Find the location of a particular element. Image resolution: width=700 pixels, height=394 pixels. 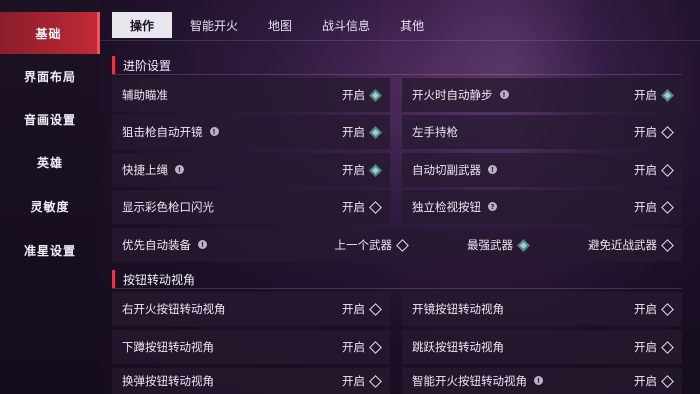

sidebar: 基础 界面布局 音画设置 英雄 灵敏度 准星设置 is located at coordinates (50, 197).